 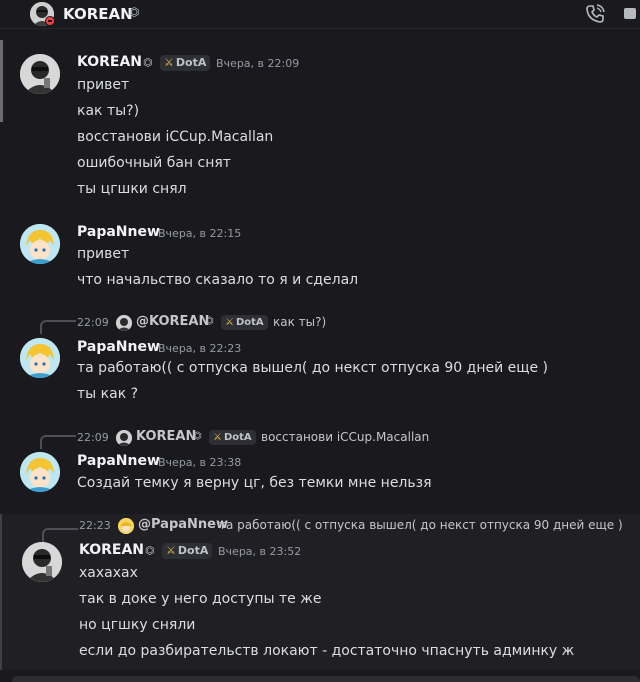 I want to click on message-line: ошибочный бан снят, so click(x=154, y=163).